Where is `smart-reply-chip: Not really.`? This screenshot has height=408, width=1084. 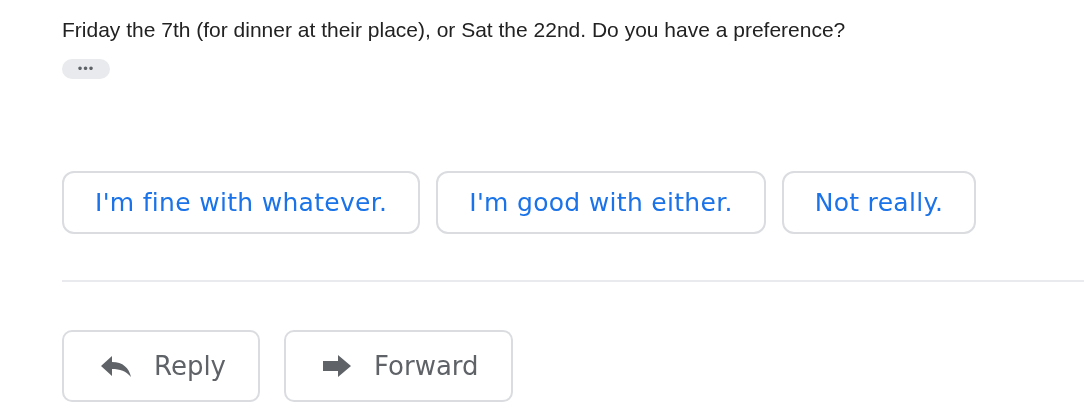
smart-reply-chip: Not really. is located at coordinates (879, 202).